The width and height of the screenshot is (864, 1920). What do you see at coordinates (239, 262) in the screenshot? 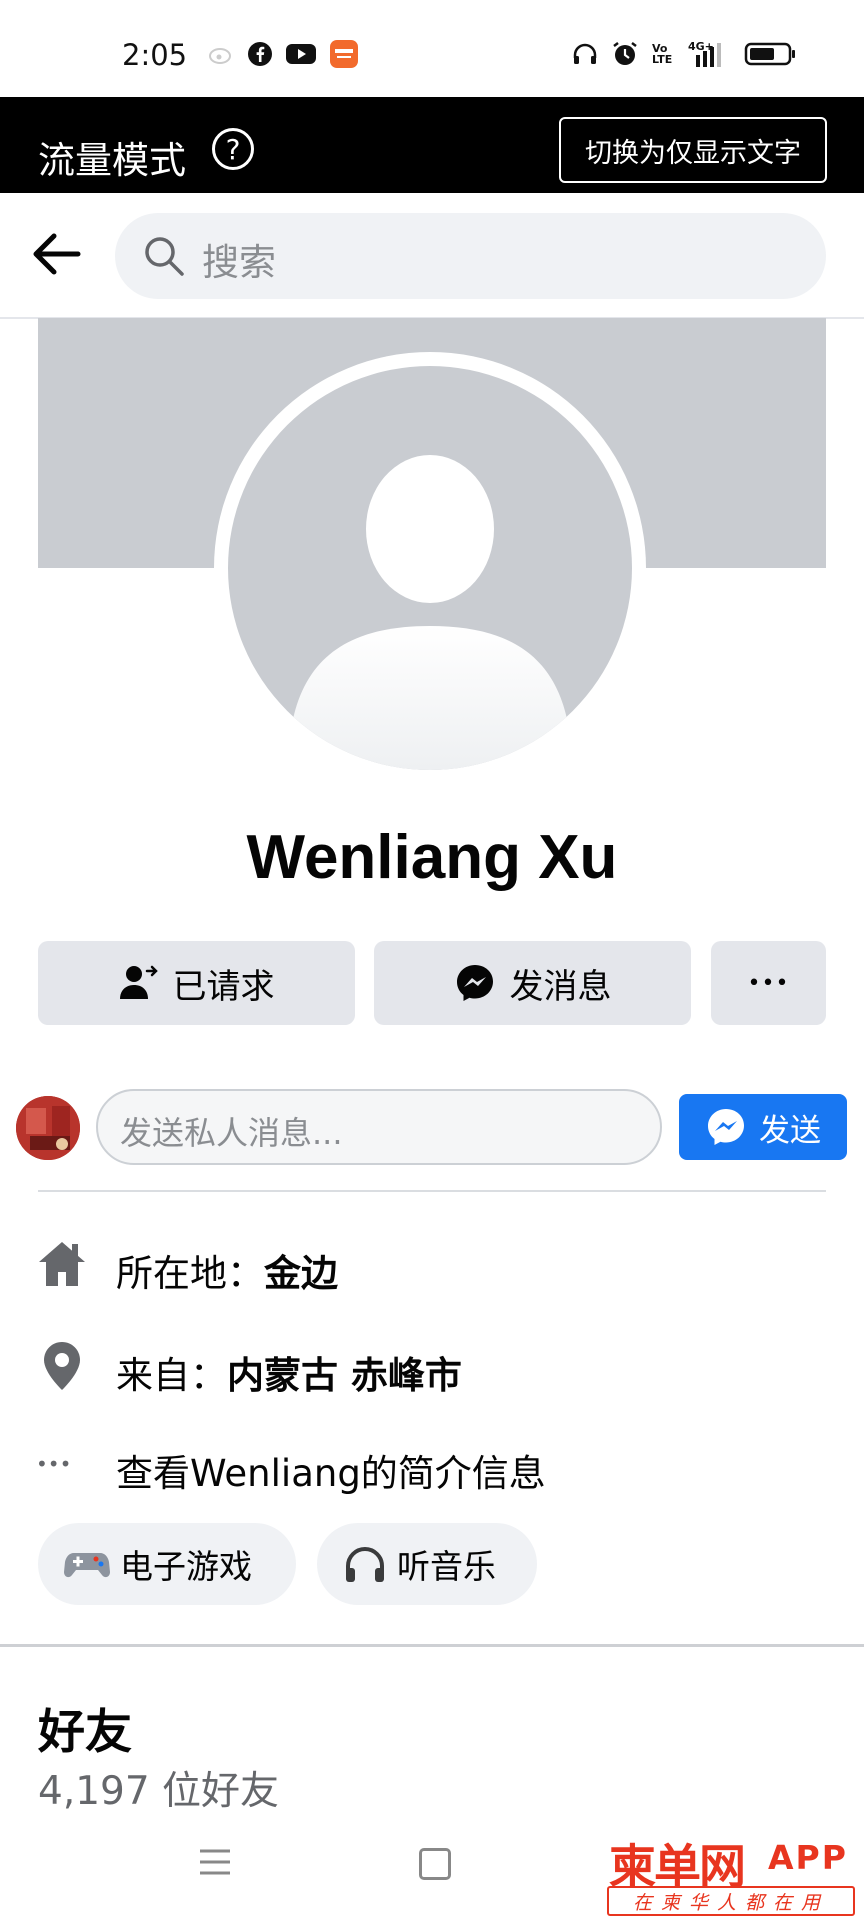
I see `search-placeholder: 搜索` at bounding box center [239, 262].